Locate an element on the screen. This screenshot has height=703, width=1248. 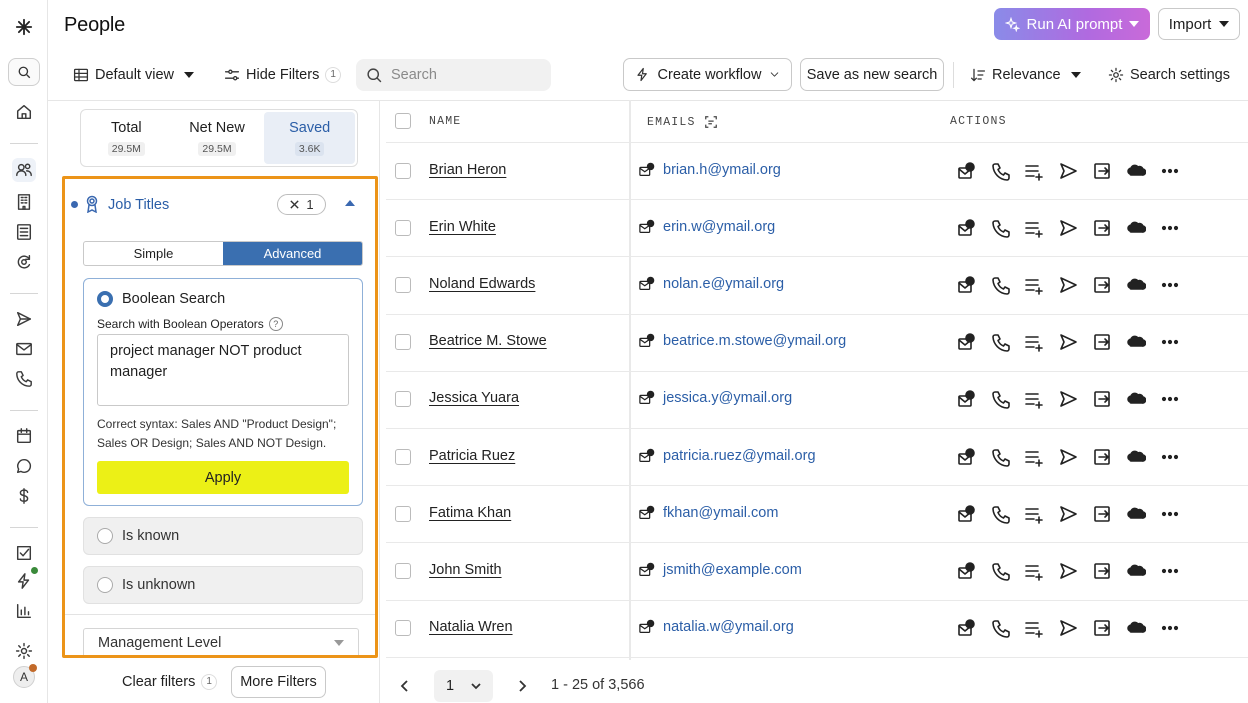
email-link: erin.w@ymail.org is located at coordinates (719, 227).